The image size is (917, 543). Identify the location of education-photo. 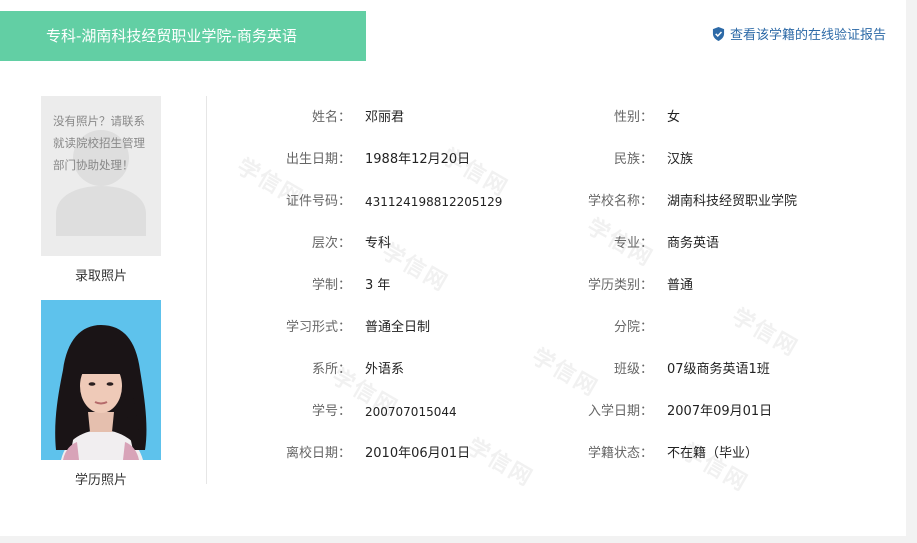
(101, 380).